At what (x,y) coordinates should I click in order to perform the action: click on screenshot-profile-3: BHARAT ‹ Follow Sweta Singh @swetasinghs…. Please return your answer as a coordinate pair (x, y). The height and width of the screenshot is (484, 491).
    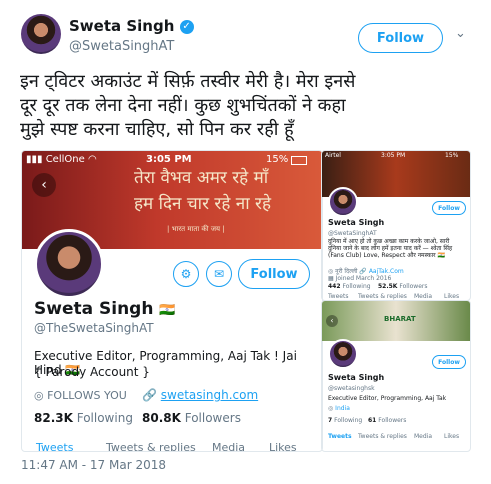
    Looking at the image, I should click on (396, 376).